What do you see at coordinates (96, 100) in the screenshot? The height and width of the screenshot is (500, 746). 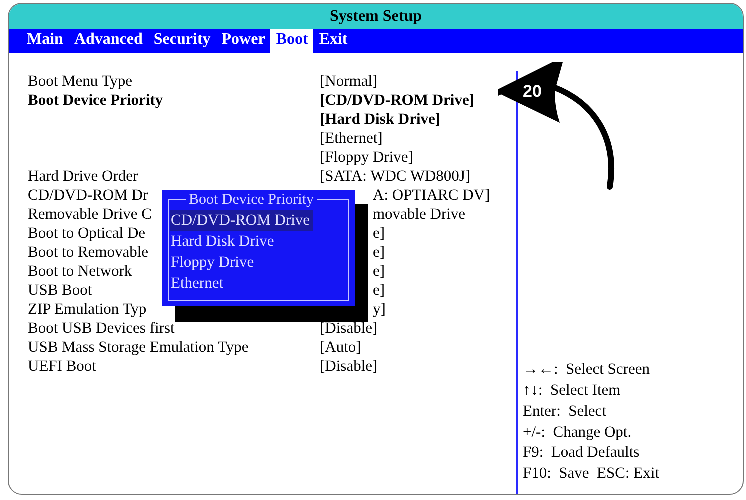 I see `setting-label: Boot Device Priority` at bounding box center [96, 100].